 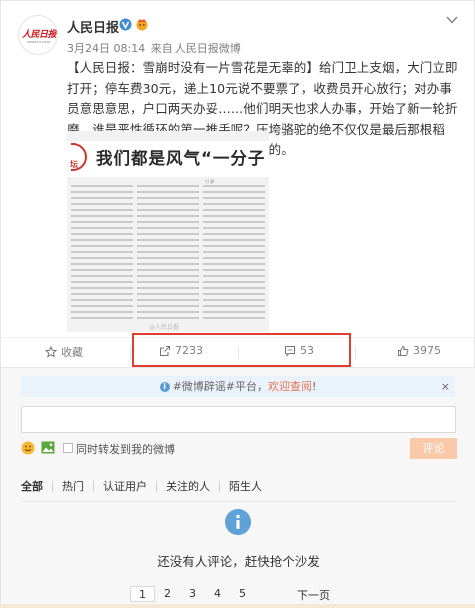 What do you see at coordinates (245, 486) in the screenshot?
I see `tab-strangers: 陌生人` at bounding box center [245, 486].